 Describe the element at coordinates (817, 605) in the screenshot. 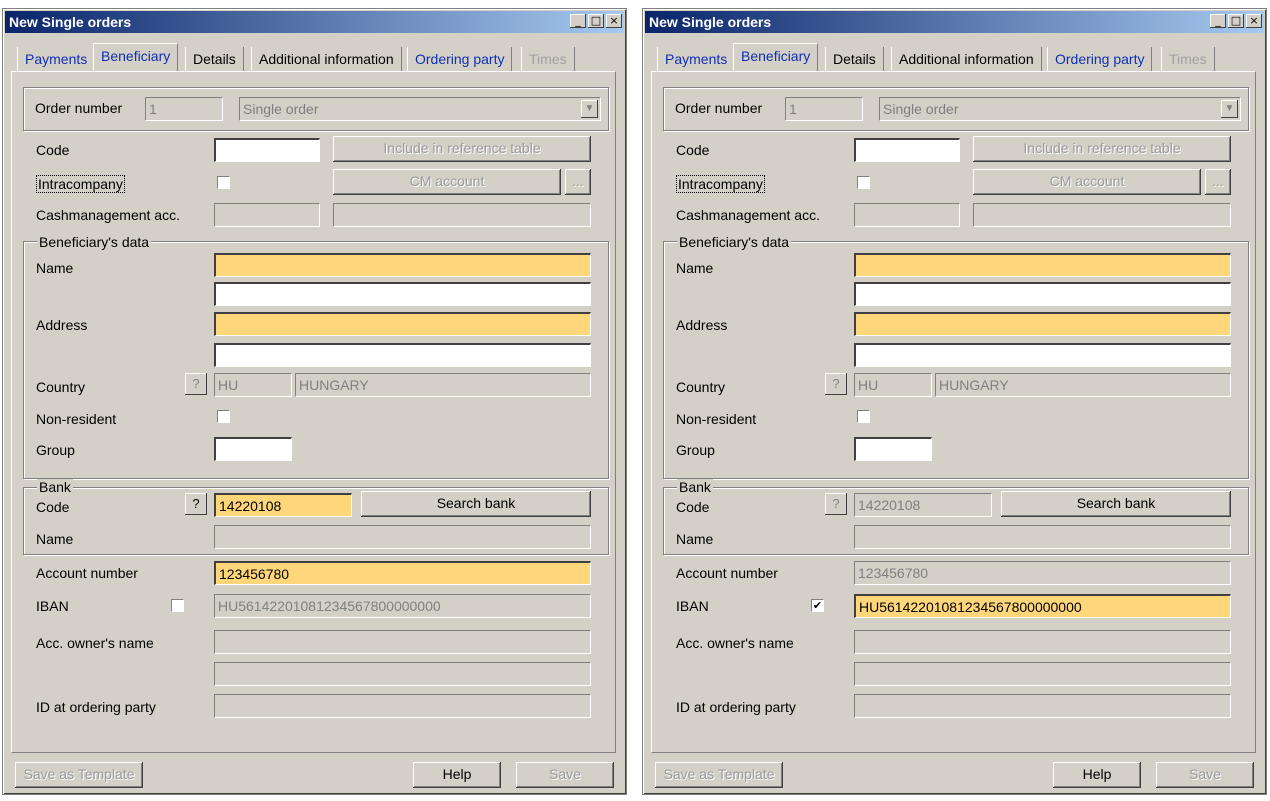

I see `iban-checkbox: ✔` at that location.